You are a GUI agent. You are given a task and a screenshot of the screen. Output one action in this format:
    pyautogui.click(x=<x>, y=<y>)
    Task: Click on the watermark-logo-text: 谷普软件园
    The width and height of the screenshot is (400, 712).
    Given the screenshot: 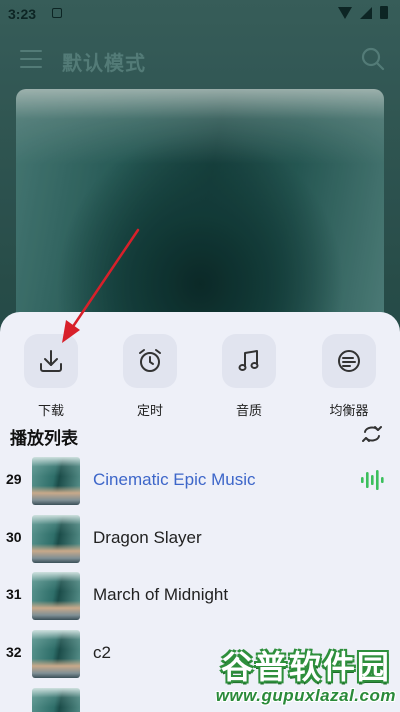 What is the action you would take?
    pyautogui.click(x=305, y=667)
    